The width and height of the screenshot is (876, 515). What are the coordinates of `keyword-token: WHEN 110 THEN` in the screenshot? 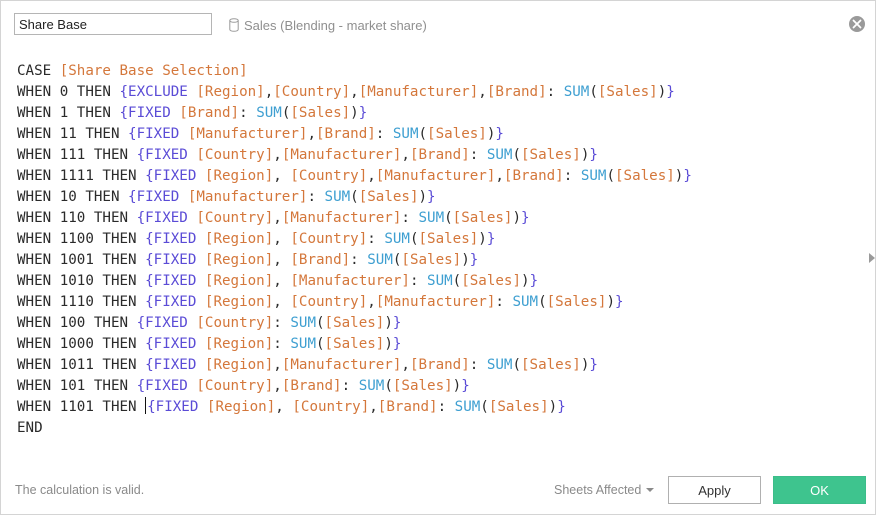 It's located at (77, 218).